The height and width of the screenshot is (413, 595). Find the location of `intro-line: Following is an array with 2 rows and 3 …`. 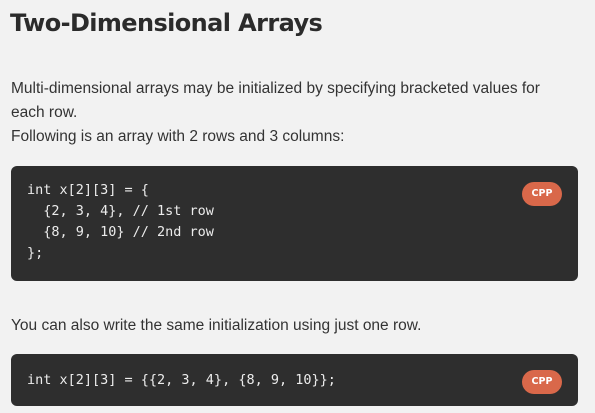

intro-line: Following is an array with 2 rows and 3 … is located at coordinates (178, 136).